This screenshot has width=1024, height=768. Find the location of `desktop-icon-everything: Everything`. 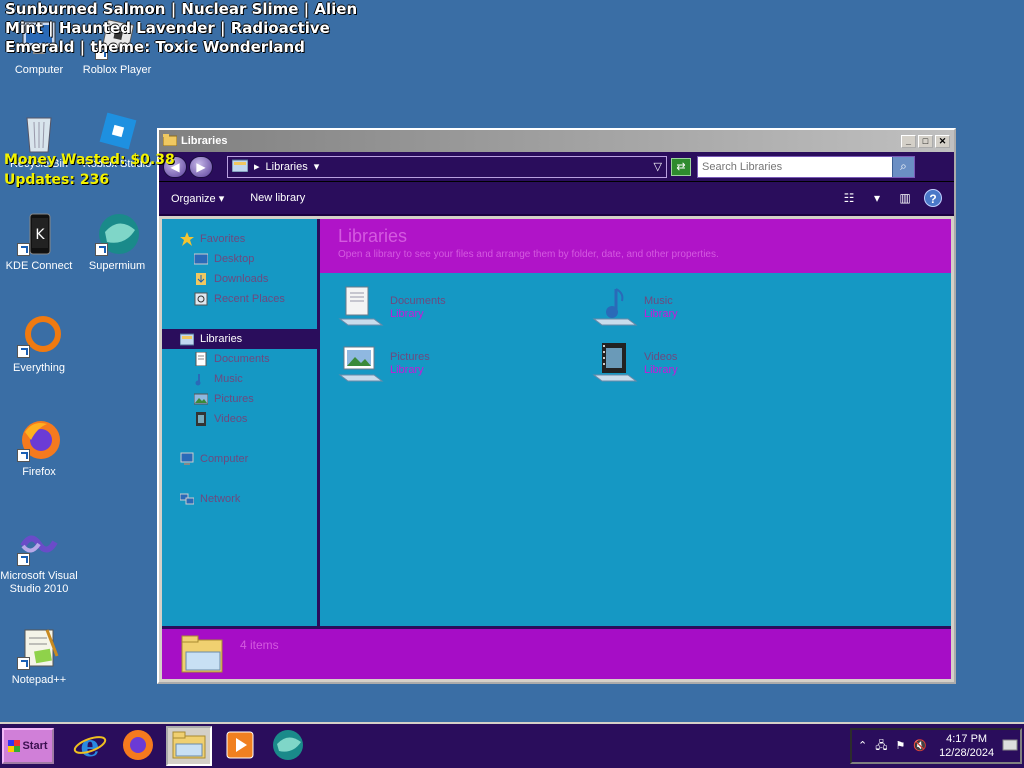

desktop-icon-everything: Everything is located at coordinates (39, 344).